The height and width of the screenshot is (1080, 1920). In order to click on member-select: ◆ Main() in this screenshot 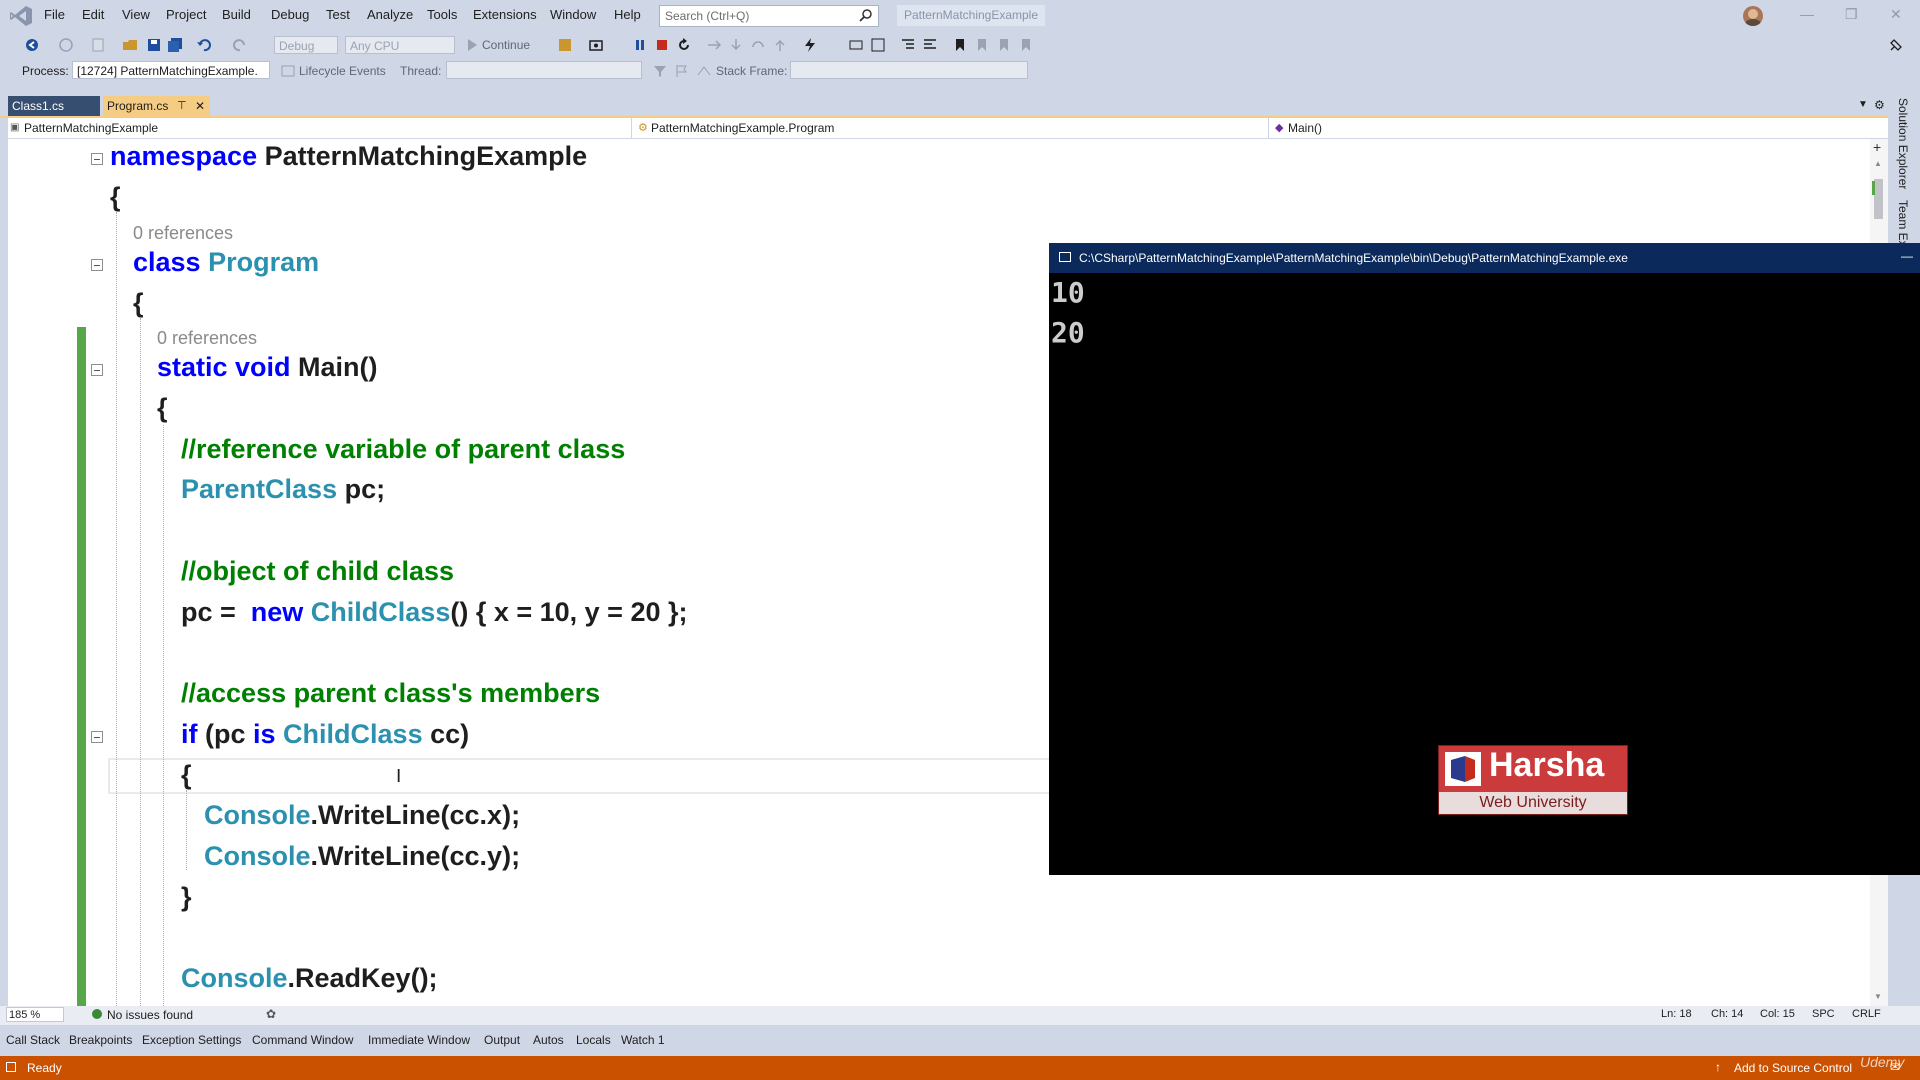, I will do `click(1580, 128)`.